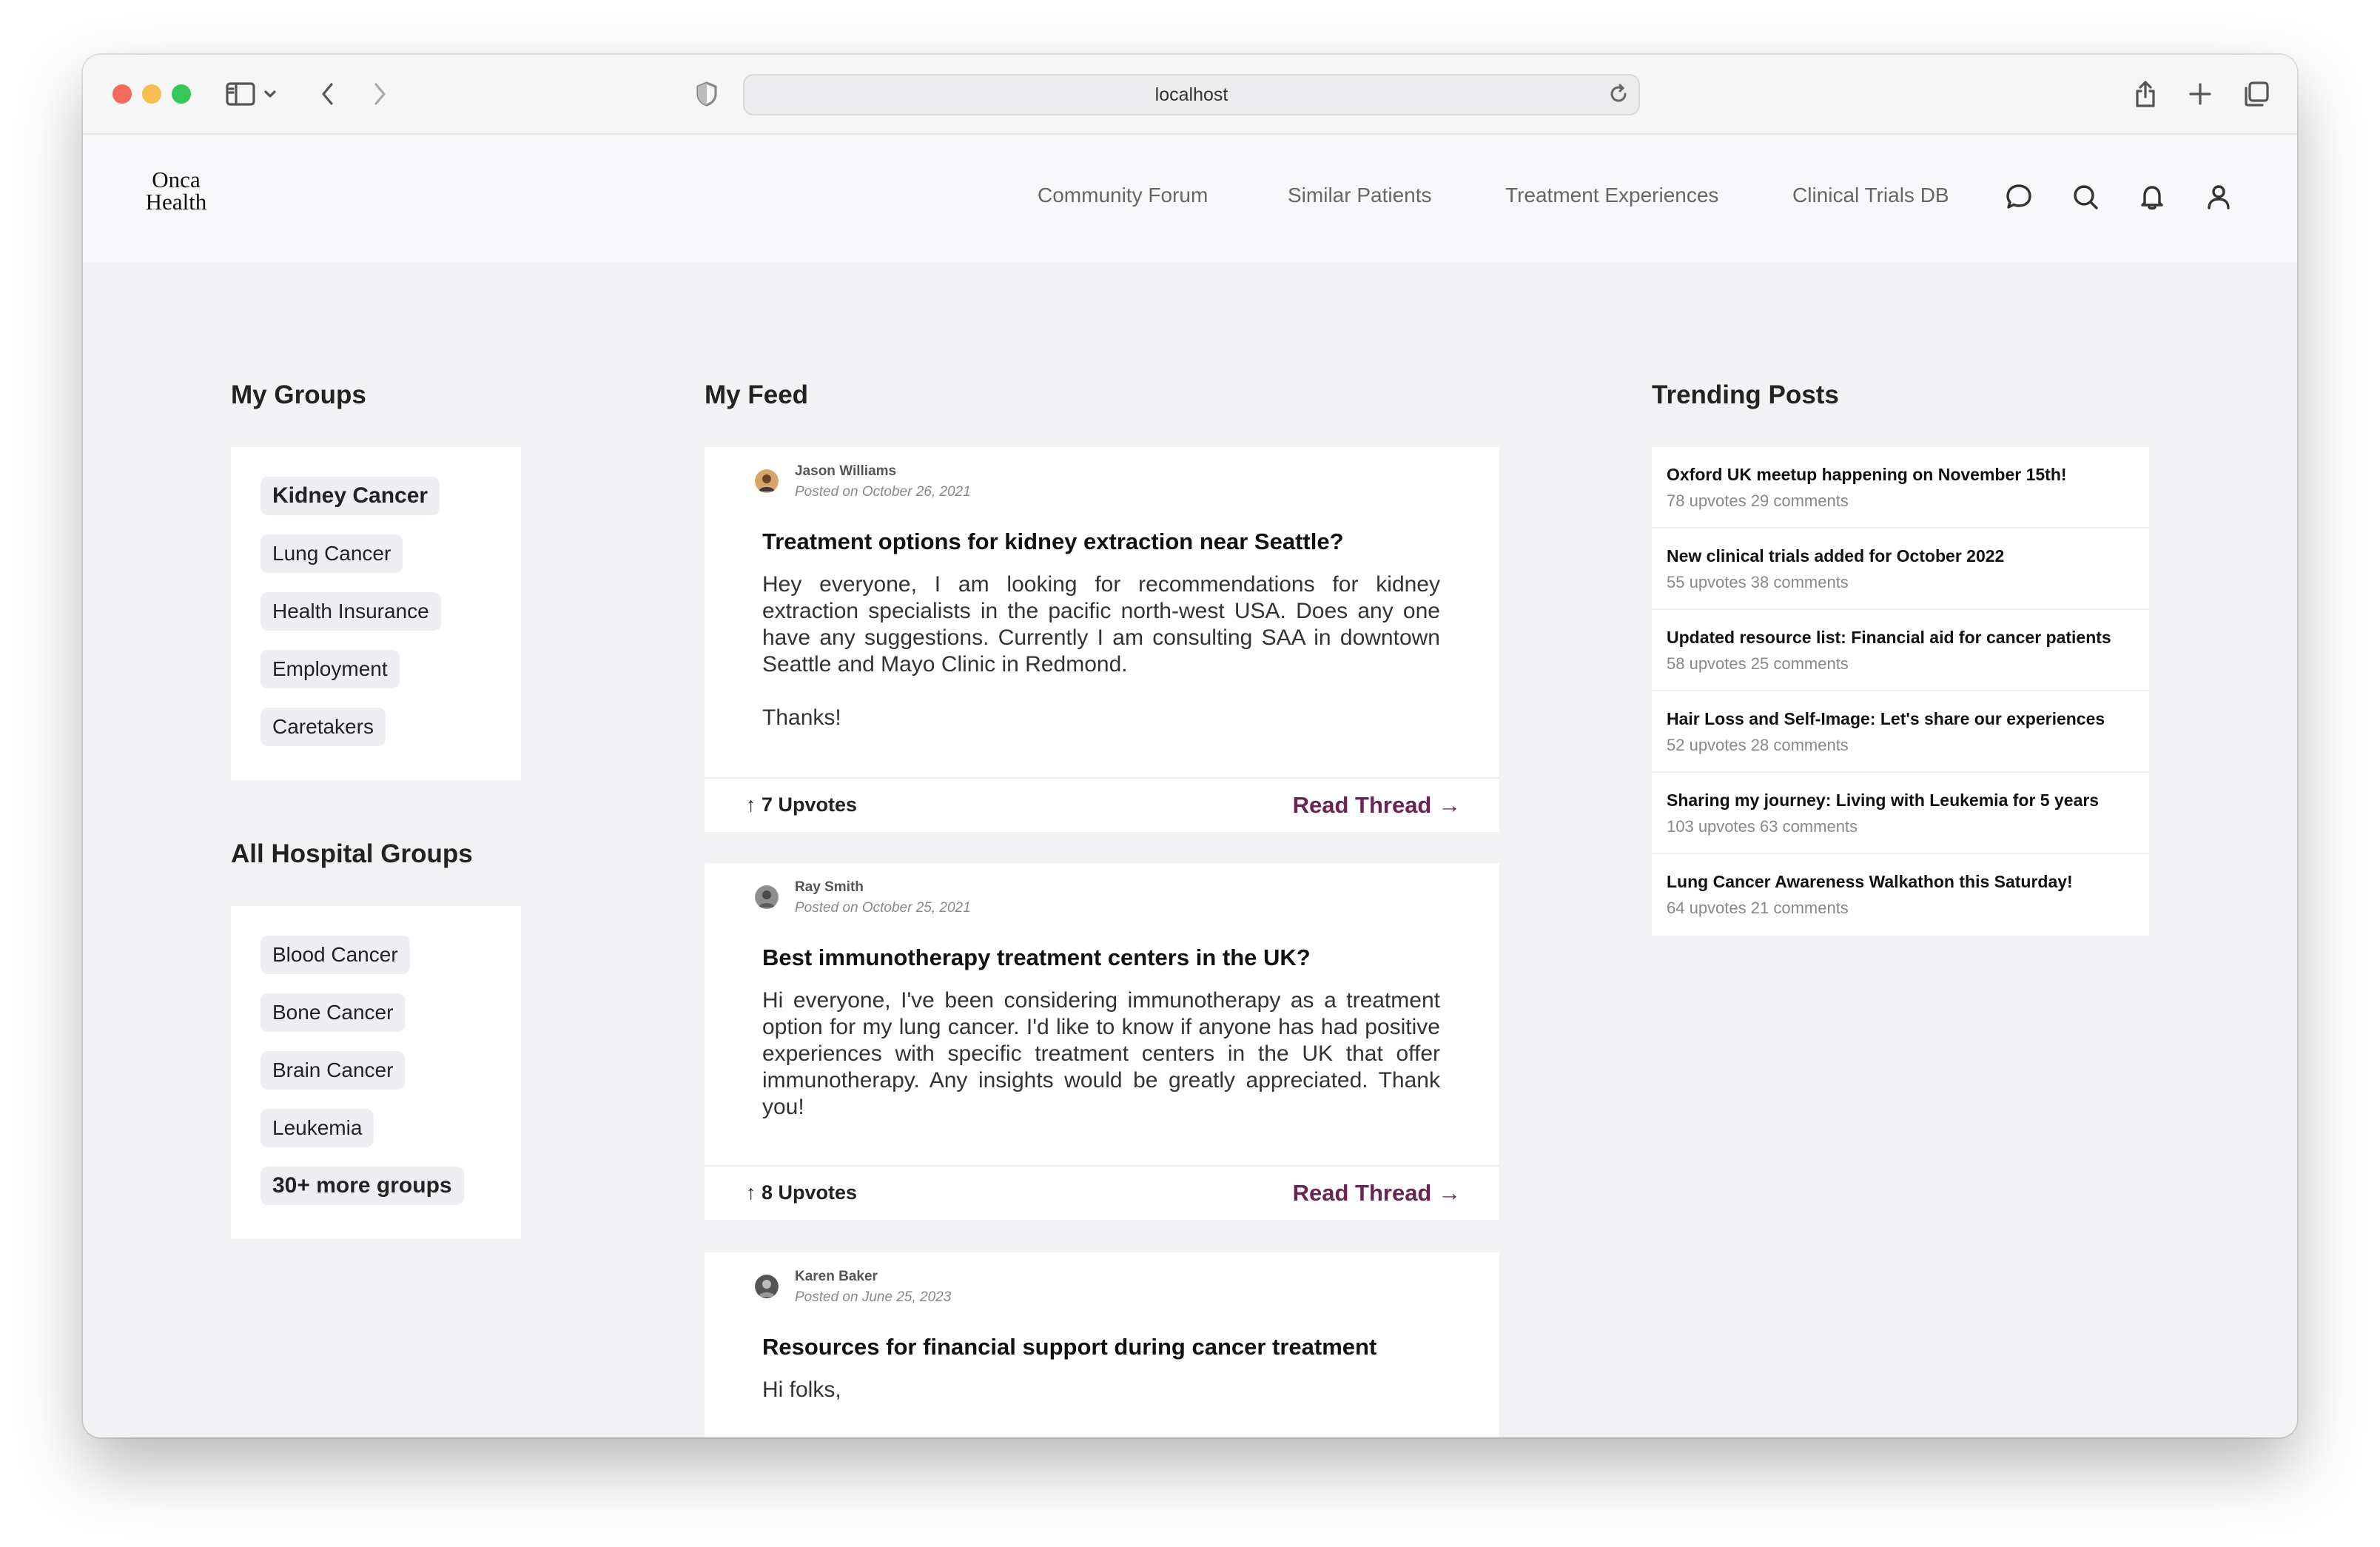 The height and width of the screenshot is (1547, 2380). Describe the element at coordinates (352, 854) in the screenshot. I see `hospital-groups-title: All Hospital Groups` at that location.